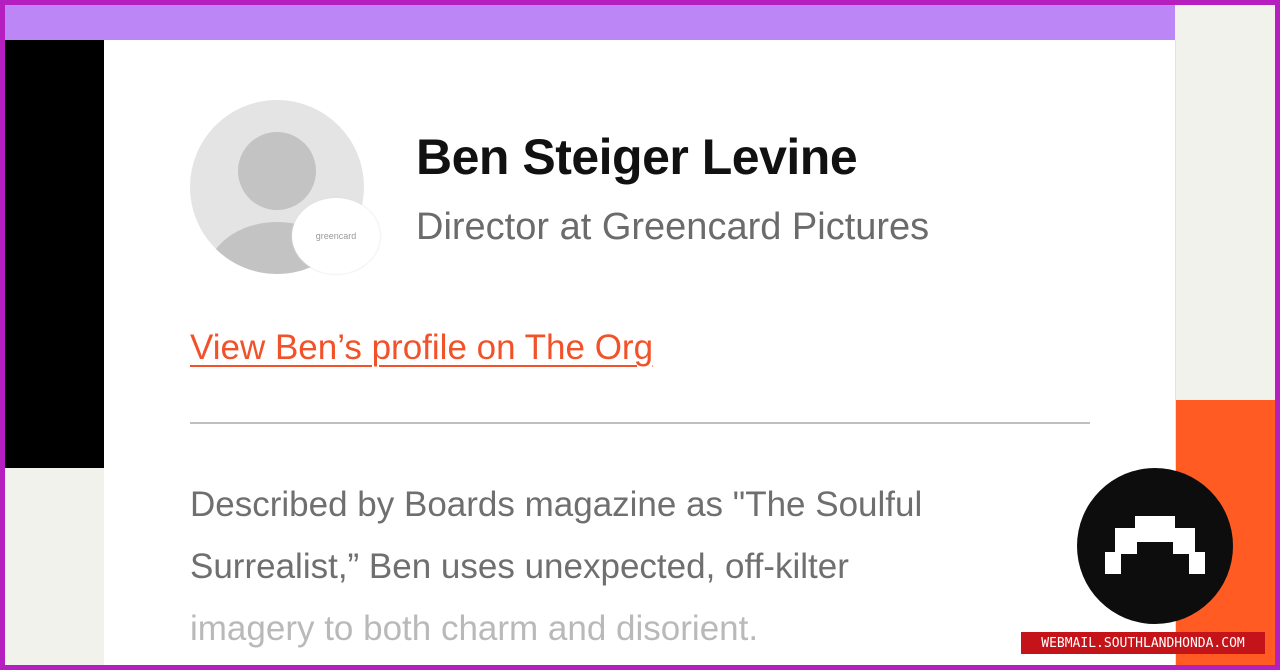 The height and width of the screenshot is (670, 1280). What do you see at coordinates (277, 171) in the screenshot?
I see `avatar-placeholder-head` at bounding box center [277, 171].